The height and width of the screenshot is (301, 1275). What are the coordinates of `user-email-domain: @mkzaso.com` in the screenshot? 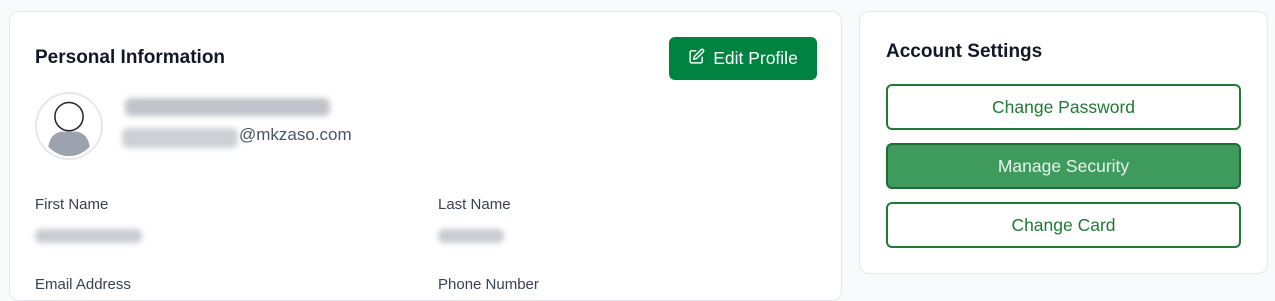 It's located at (295, 134).